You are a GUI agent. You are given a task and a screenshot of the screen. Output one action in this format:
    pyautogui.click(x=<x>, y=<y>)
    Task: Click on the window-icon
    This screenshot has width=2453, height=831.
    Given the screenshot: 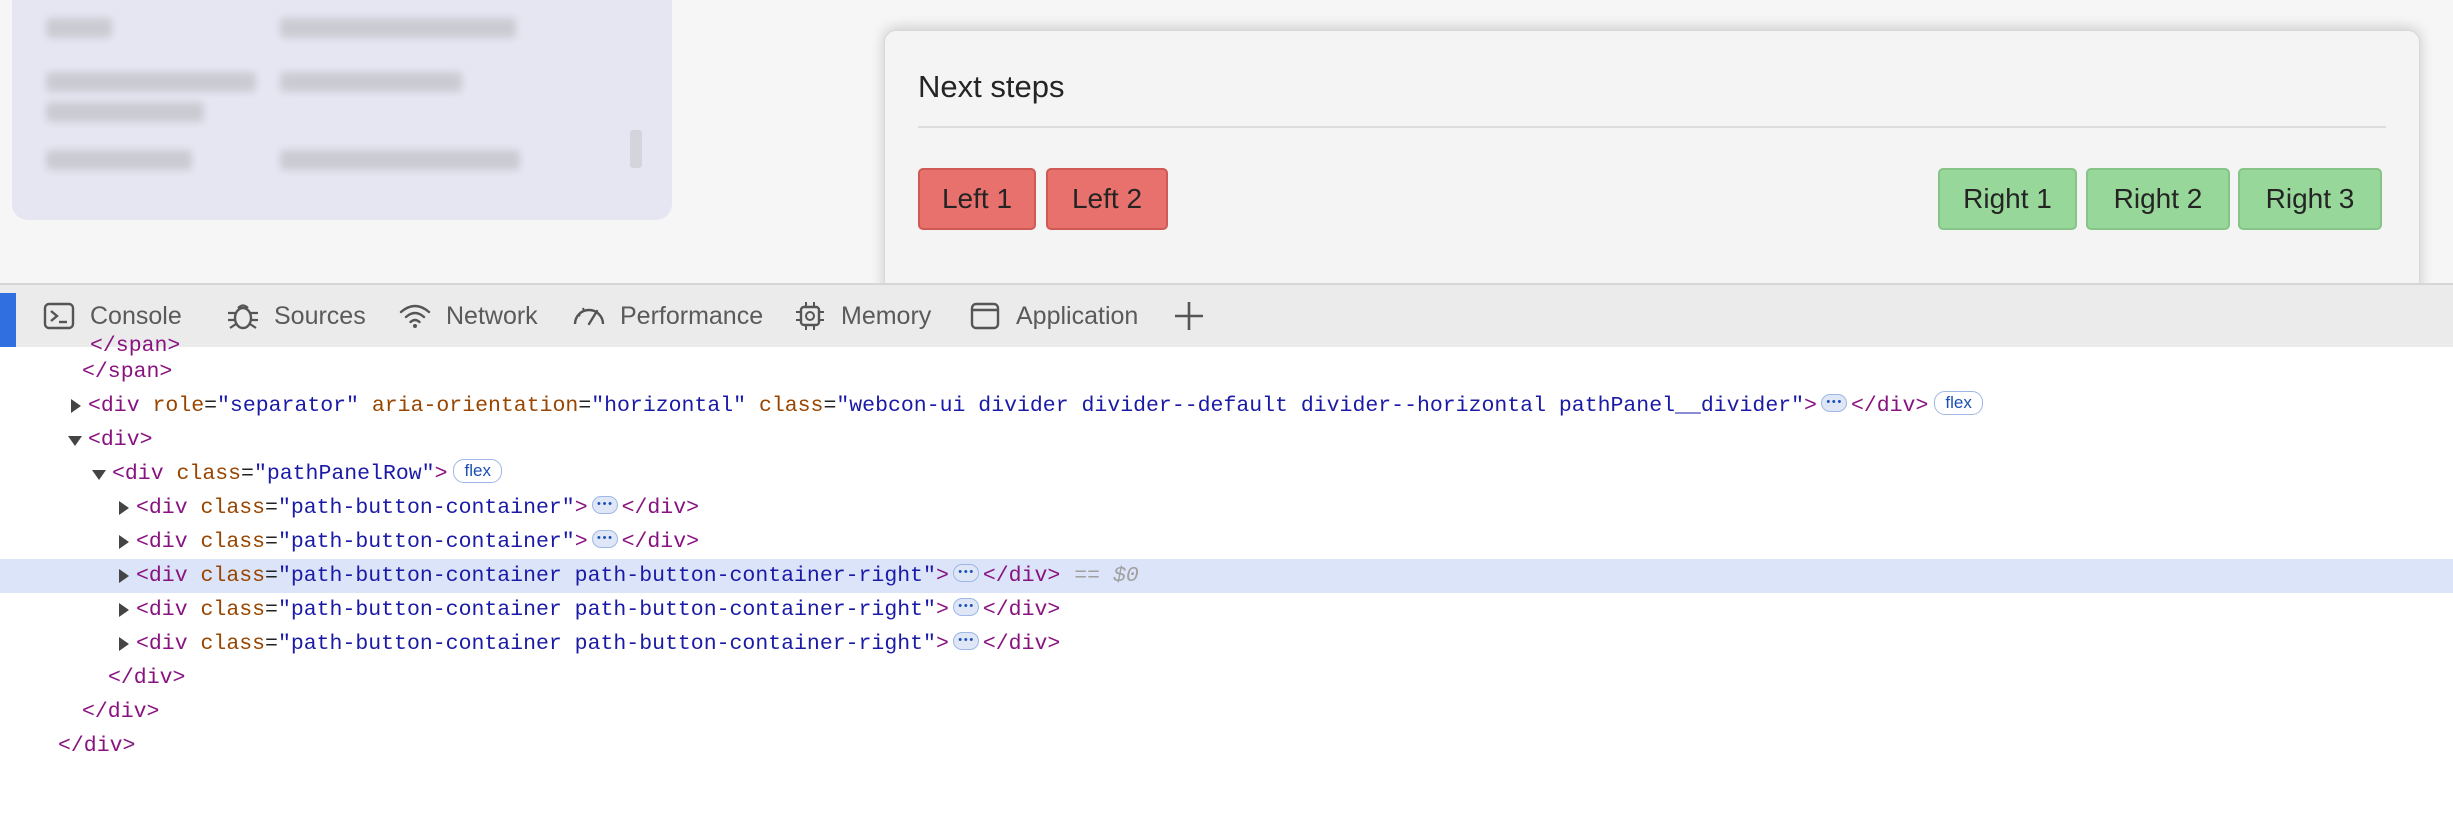 What is the action you would take?
    pyautogui.click(x=985, y=316)
    